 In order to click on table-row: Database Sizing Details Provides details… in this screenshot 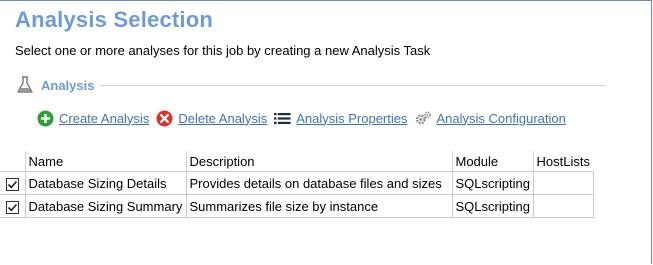, I will do `click(297, 183)`.